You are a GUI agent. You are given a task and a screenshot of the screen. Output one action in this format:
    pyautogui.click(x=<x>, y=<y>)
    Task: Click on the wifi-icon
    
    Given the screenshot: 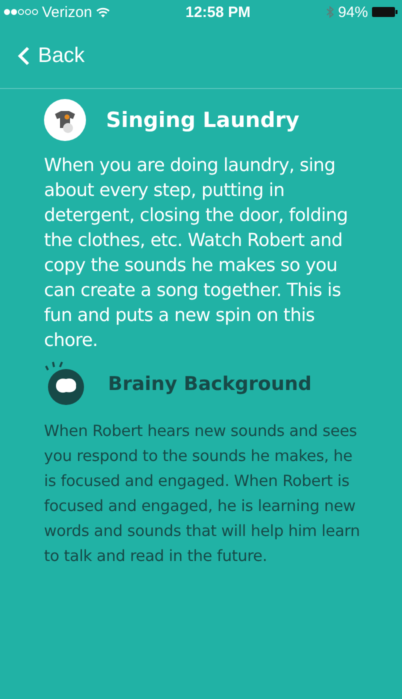 What is the action you would take?
    pyautogui.click(x=103, y=12)
    